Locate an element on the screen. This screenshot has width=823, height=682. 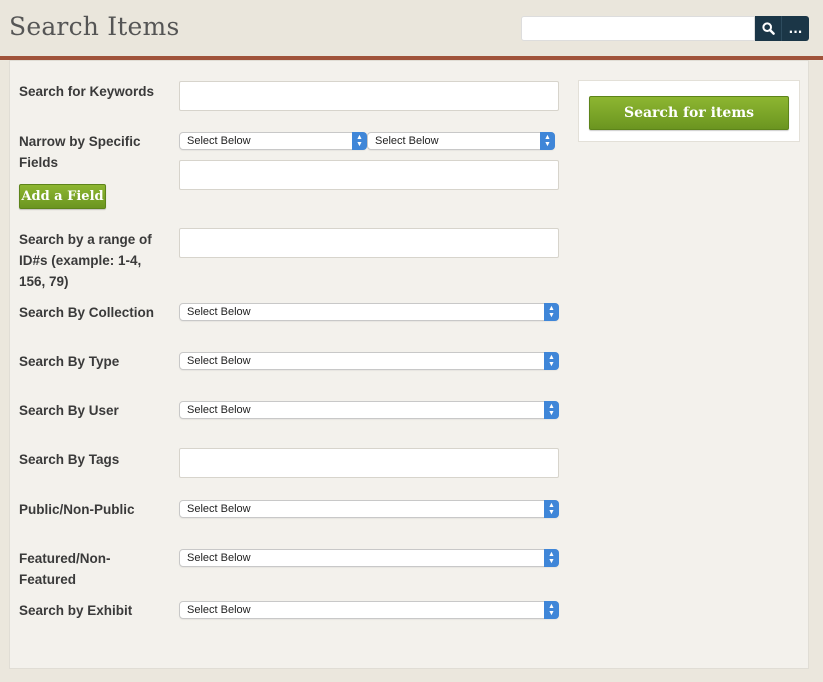
collection-label: Search By Collection is located at coordinates (87, 312).